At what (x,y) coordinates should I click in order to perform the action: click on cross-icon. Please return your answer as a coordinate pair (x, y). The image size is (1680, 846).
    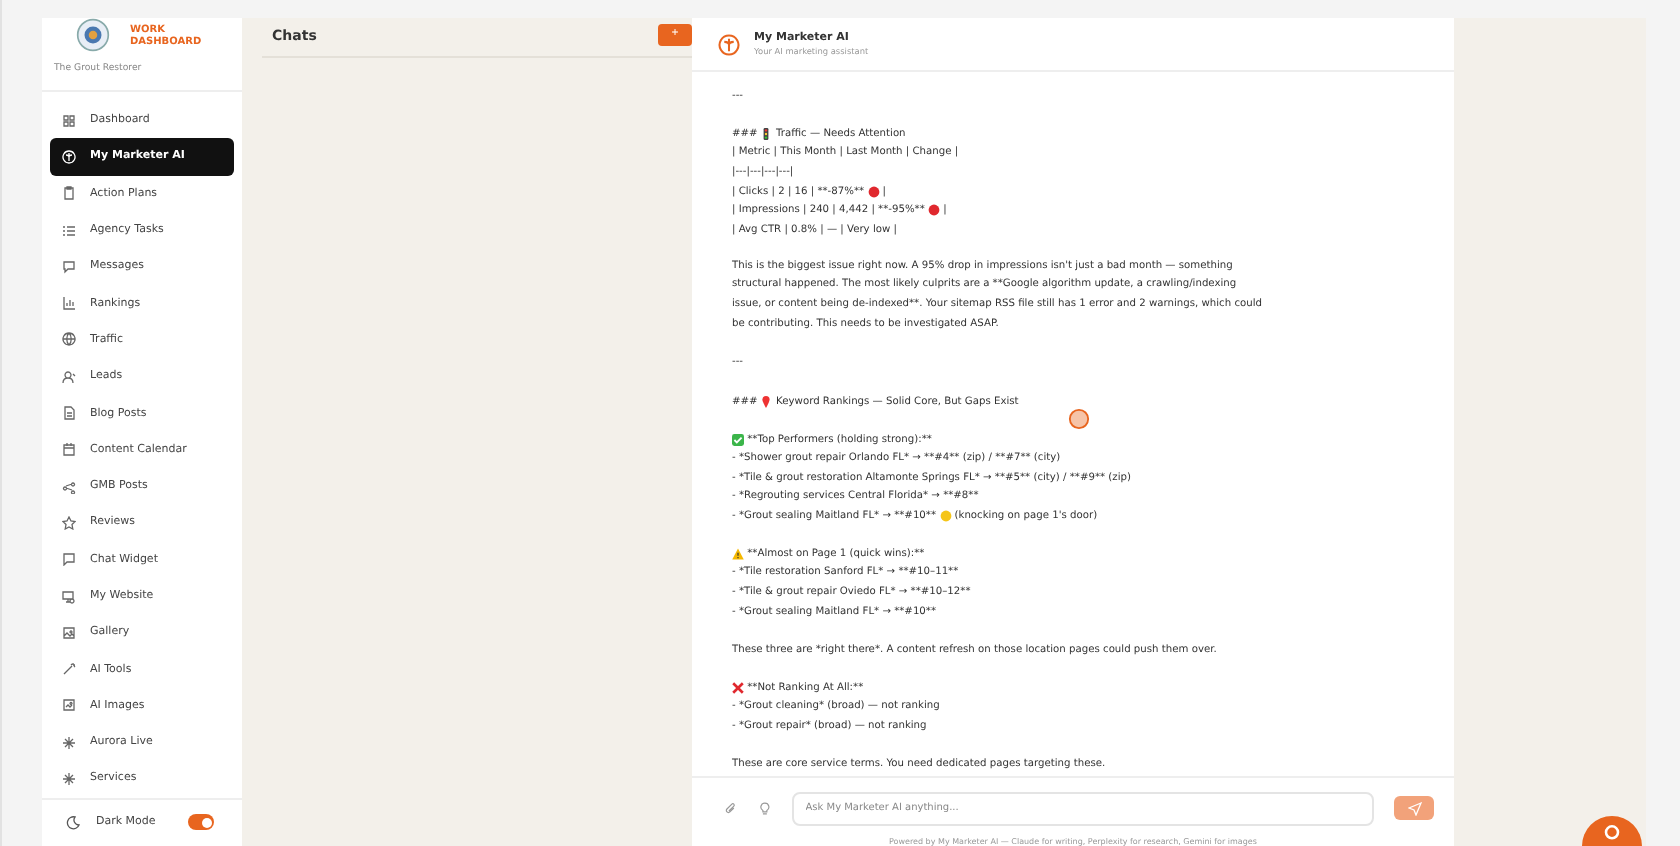
    Looking at the image, I should click on (738, 687).